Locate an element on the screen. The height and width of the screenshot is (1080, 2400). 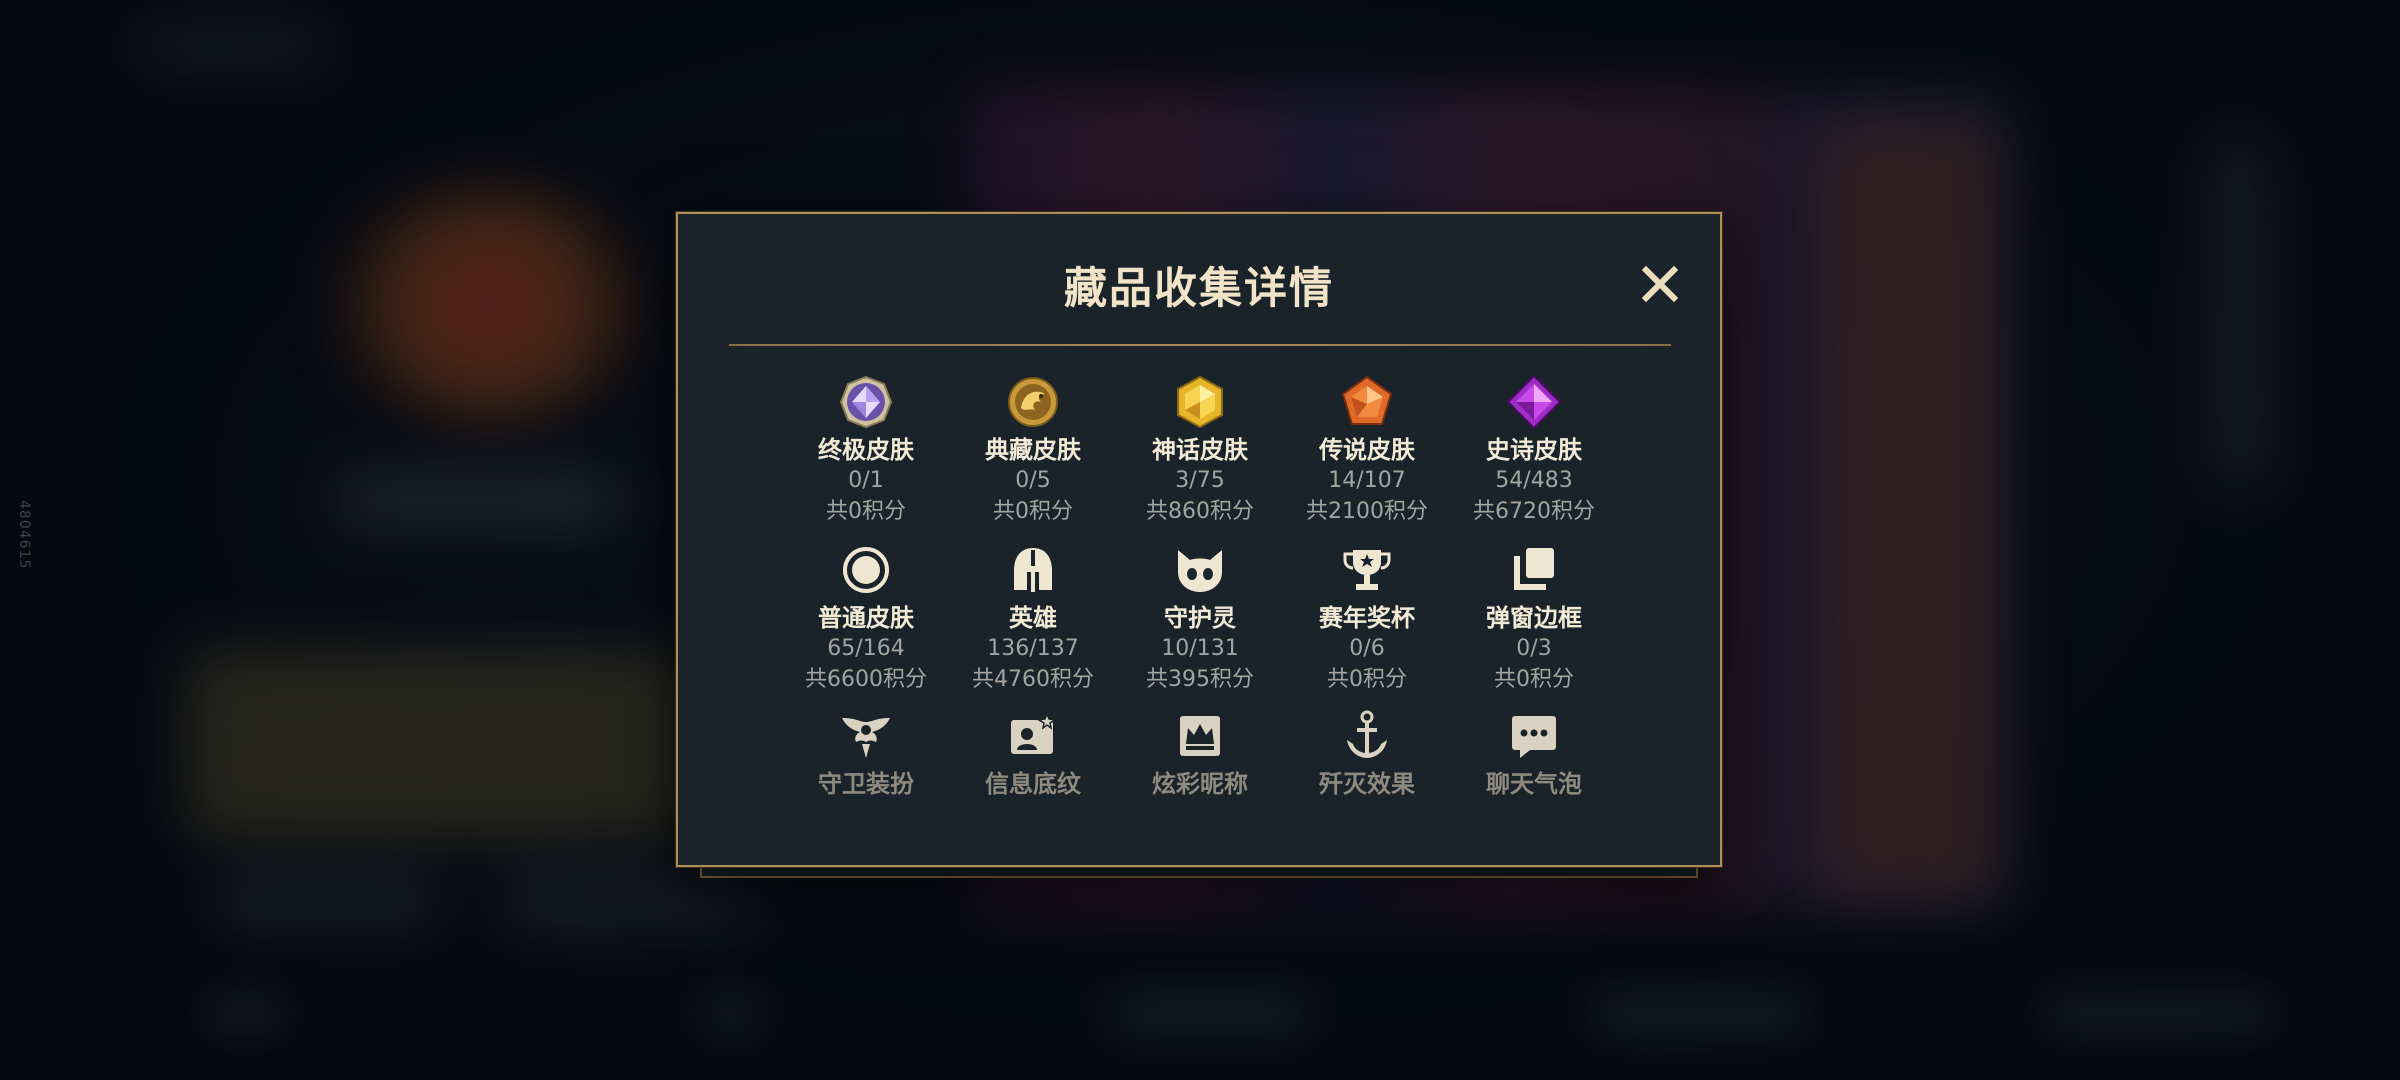
finisher-anchor-icon is located at coordinates (1367, 734).